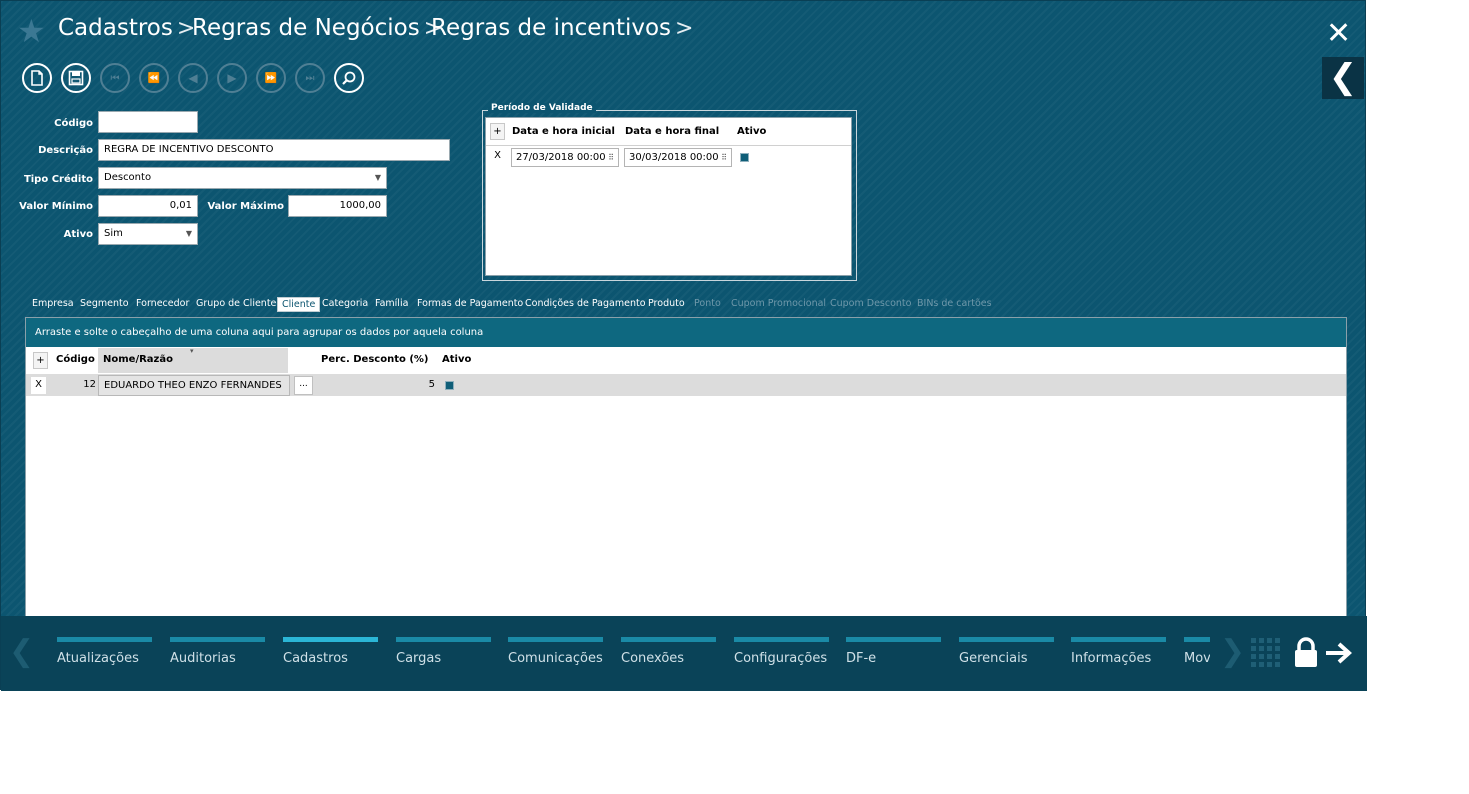 This screenshot has height=794, width=1469. I want to click on col-nome-header-cell: Nome/Razão ▾, so click(193, 360).